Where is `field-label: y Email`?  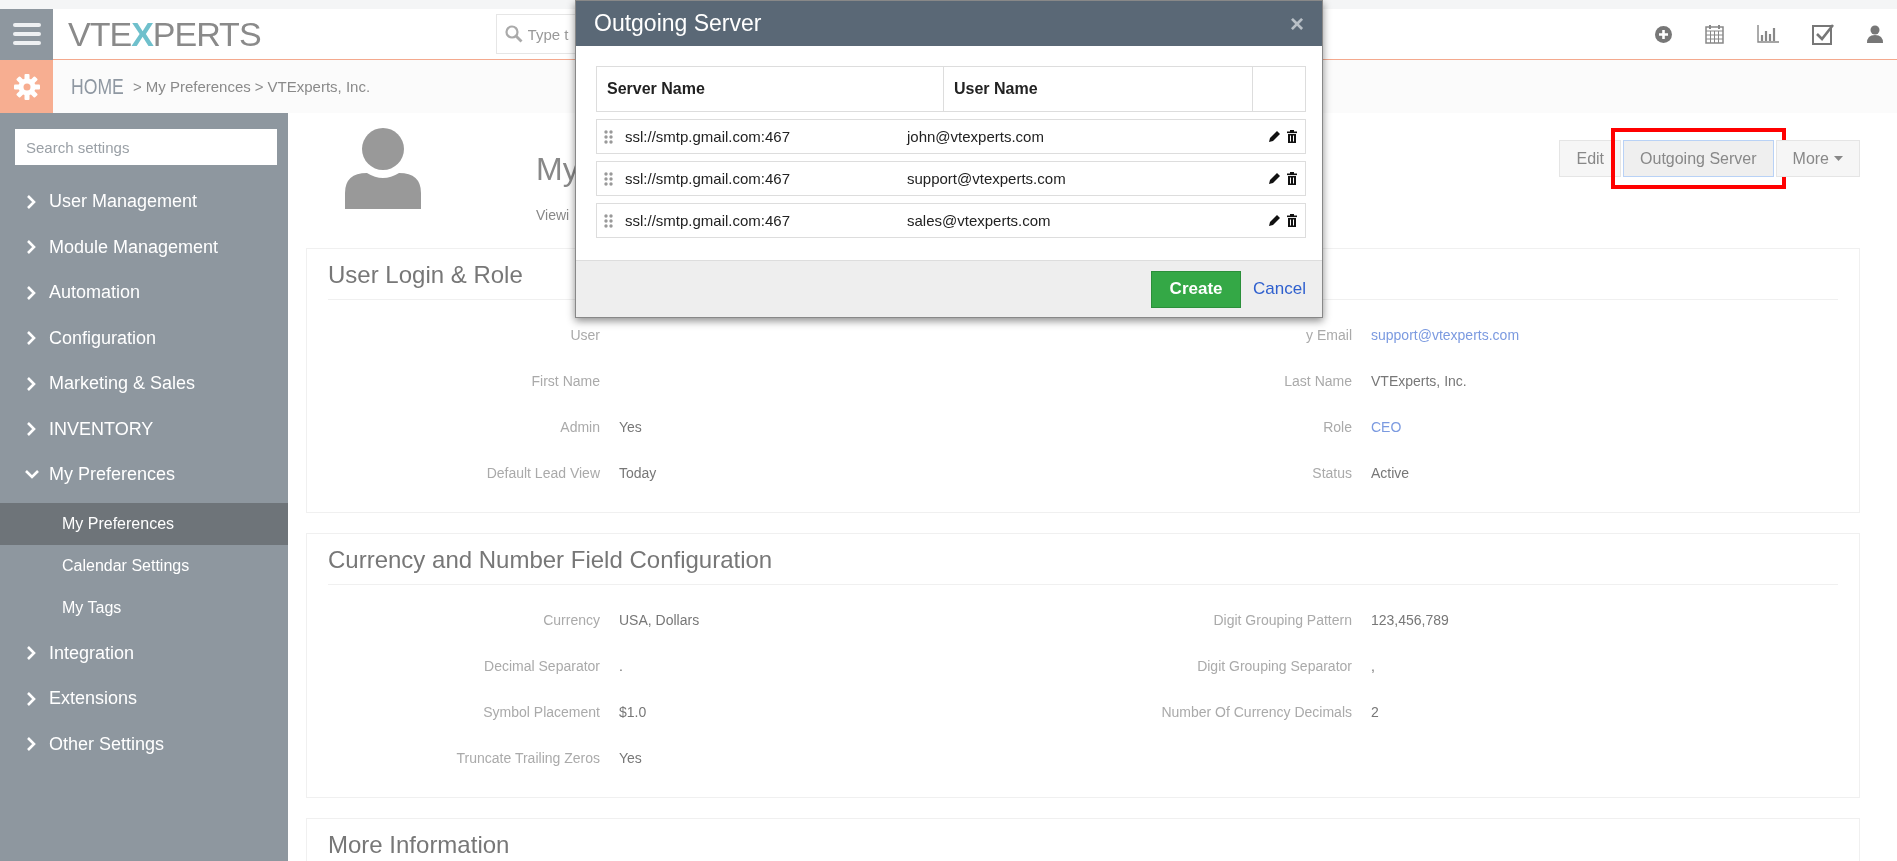
field-label: y Email is located at coordinates (1328, 335).